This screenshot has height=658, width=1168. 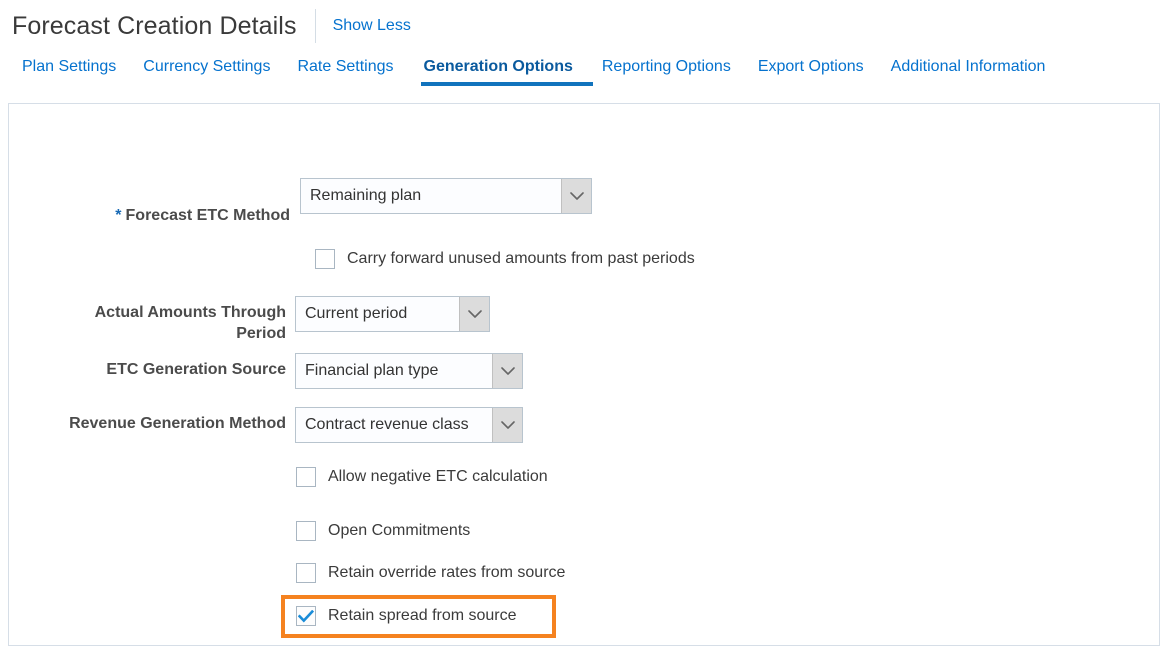 What do you see at coordinates (190, 323) in the screenshot?
I see `label-actual-amounts-through-period: Actual Amounts Through Period` at bounding box center [190, 323].